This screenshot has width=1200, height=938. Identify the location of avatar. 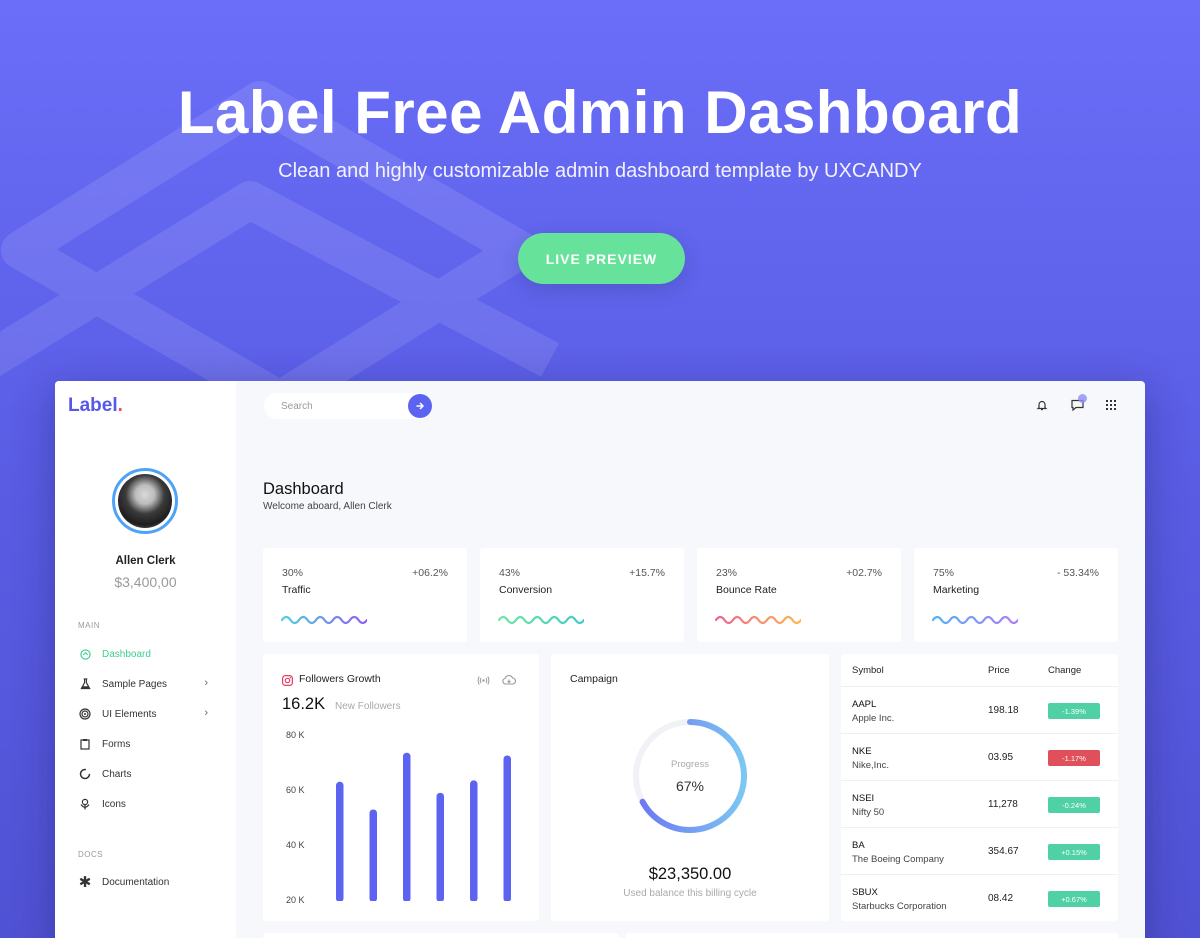
(145, 501).